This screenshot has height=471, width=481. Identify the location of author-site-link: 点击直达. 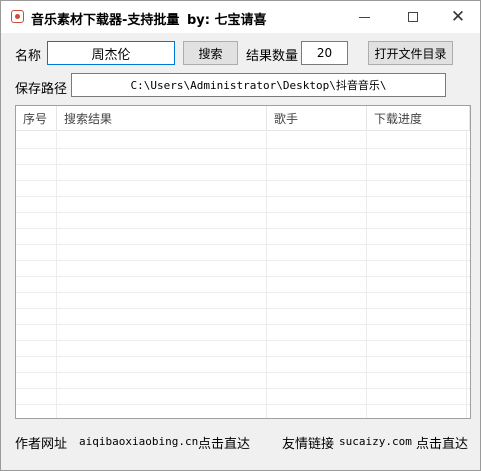
(224, 442).